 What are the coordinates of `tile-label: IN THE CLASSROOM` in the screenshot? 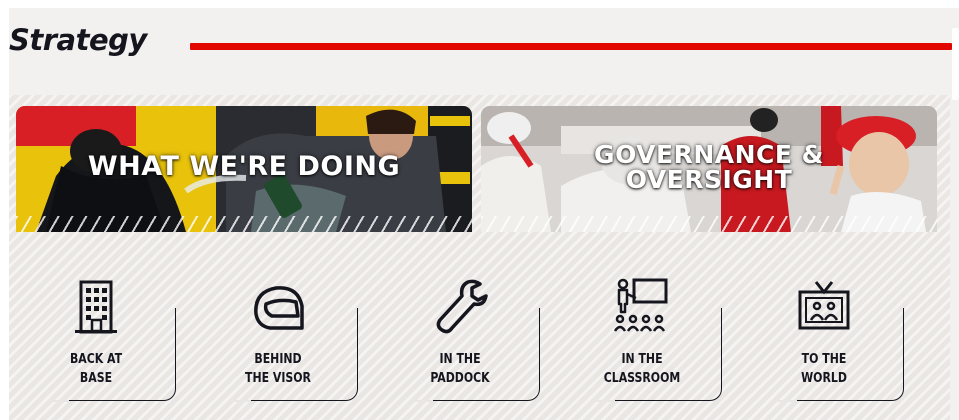 It's located at (642, 369).